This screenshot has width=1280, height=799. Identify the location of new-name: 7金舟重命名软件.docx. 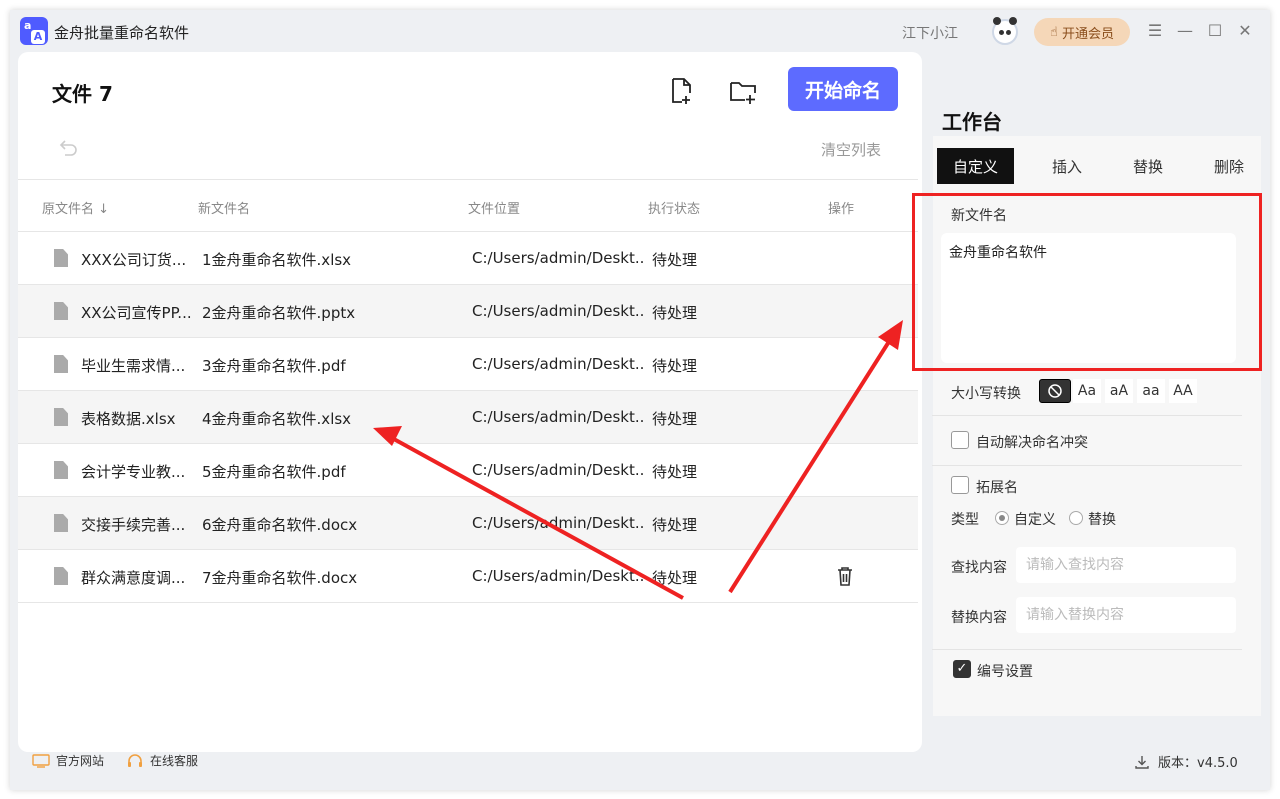
(280, 578).